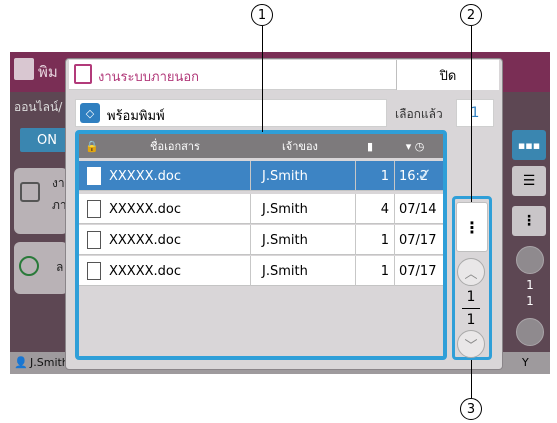  What do you see at coordinates (425, 175) in the screenshot?
I see `checkmark-icon: ✓` at bounding box center [425, 175].